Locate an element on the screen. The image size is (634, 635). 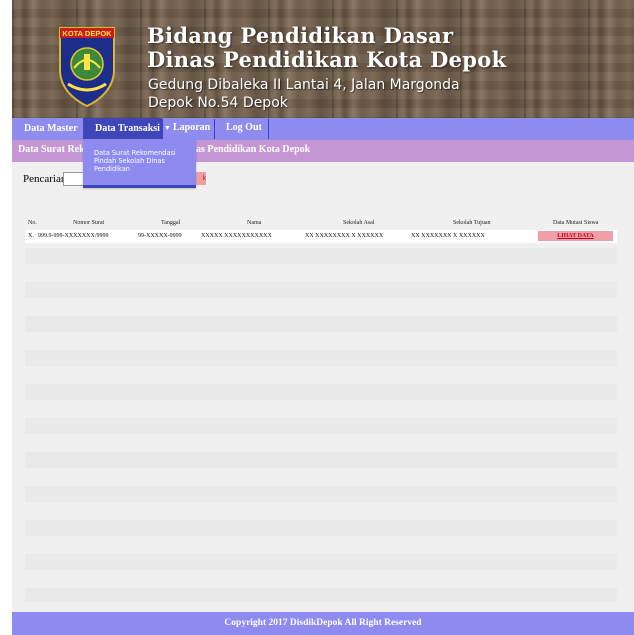
cell-nomor-surat: 999.9-999-XXXXXXX/9999 is located at coordinates (73, 236).